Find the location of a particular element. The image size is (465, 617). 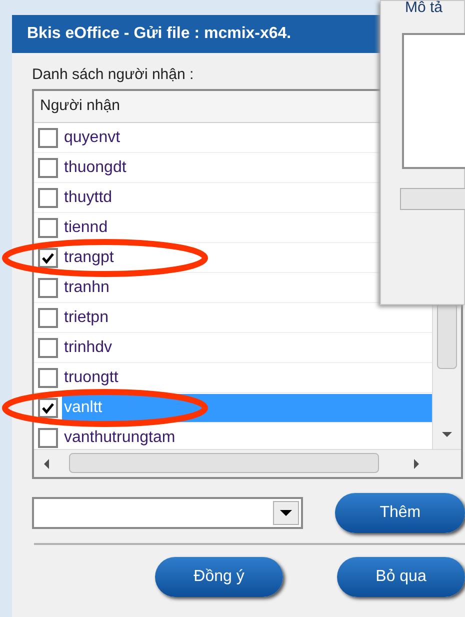

recipient-name: trietpn is located at coordinates (86, 318).